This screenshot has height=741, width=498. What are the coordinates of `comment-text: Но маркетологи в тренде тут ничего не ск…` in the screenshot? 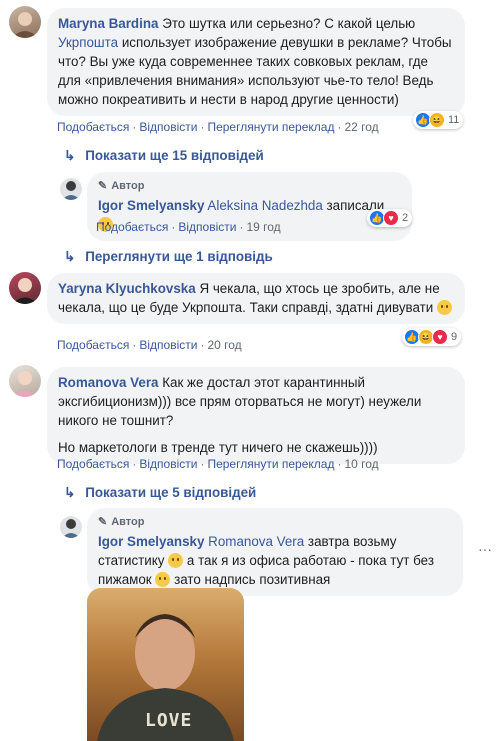 It's located at (218, 447).